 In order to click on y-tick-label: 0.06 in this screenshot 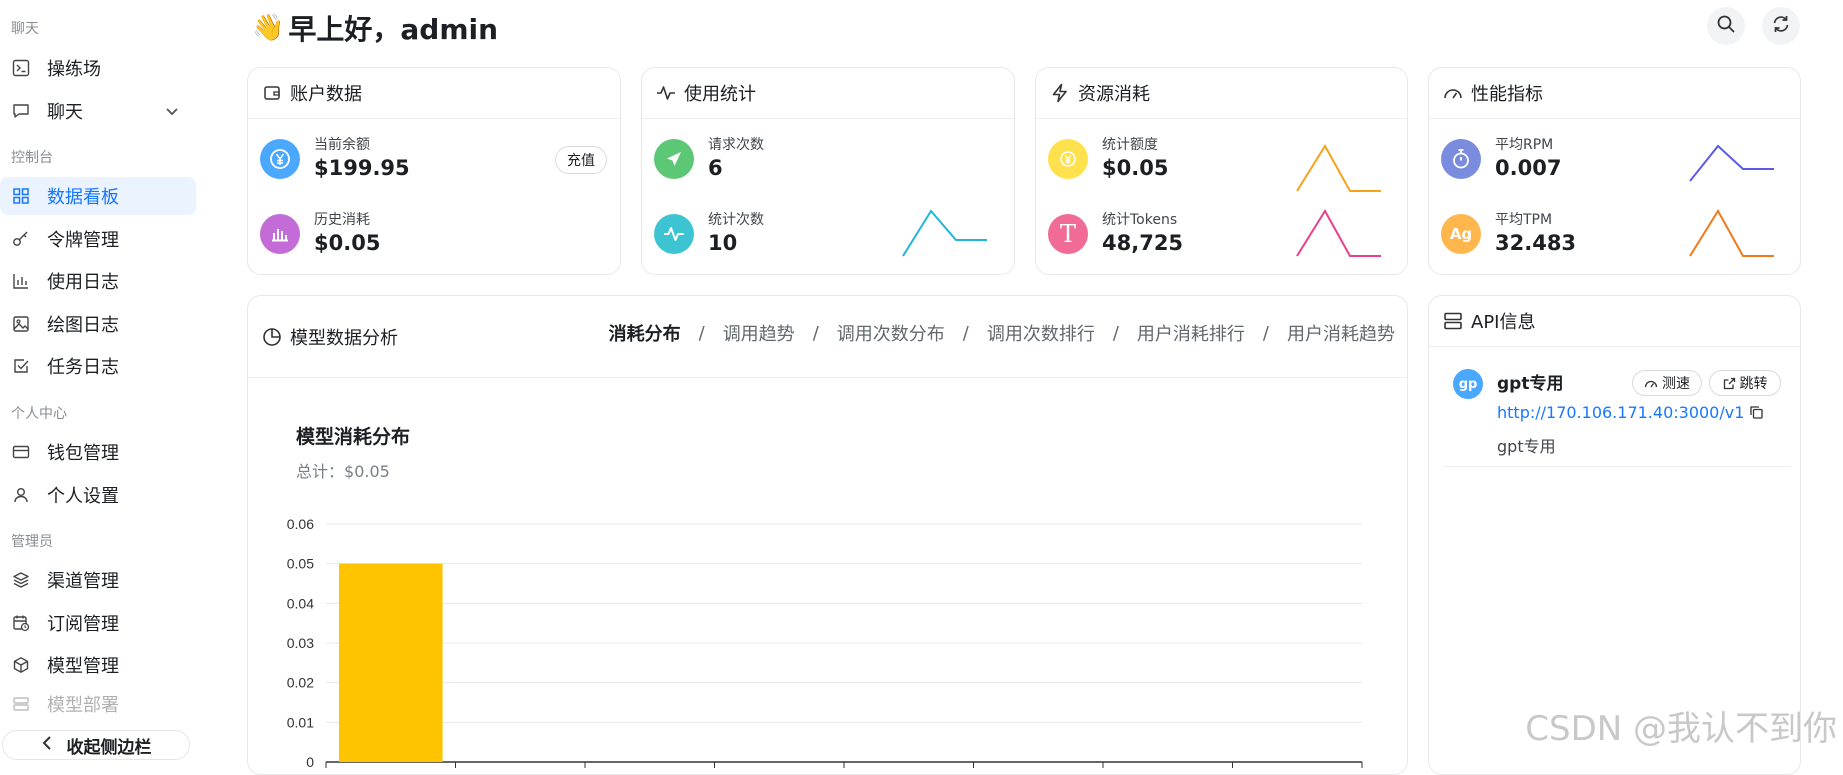, I will do `click(300, 524)`.